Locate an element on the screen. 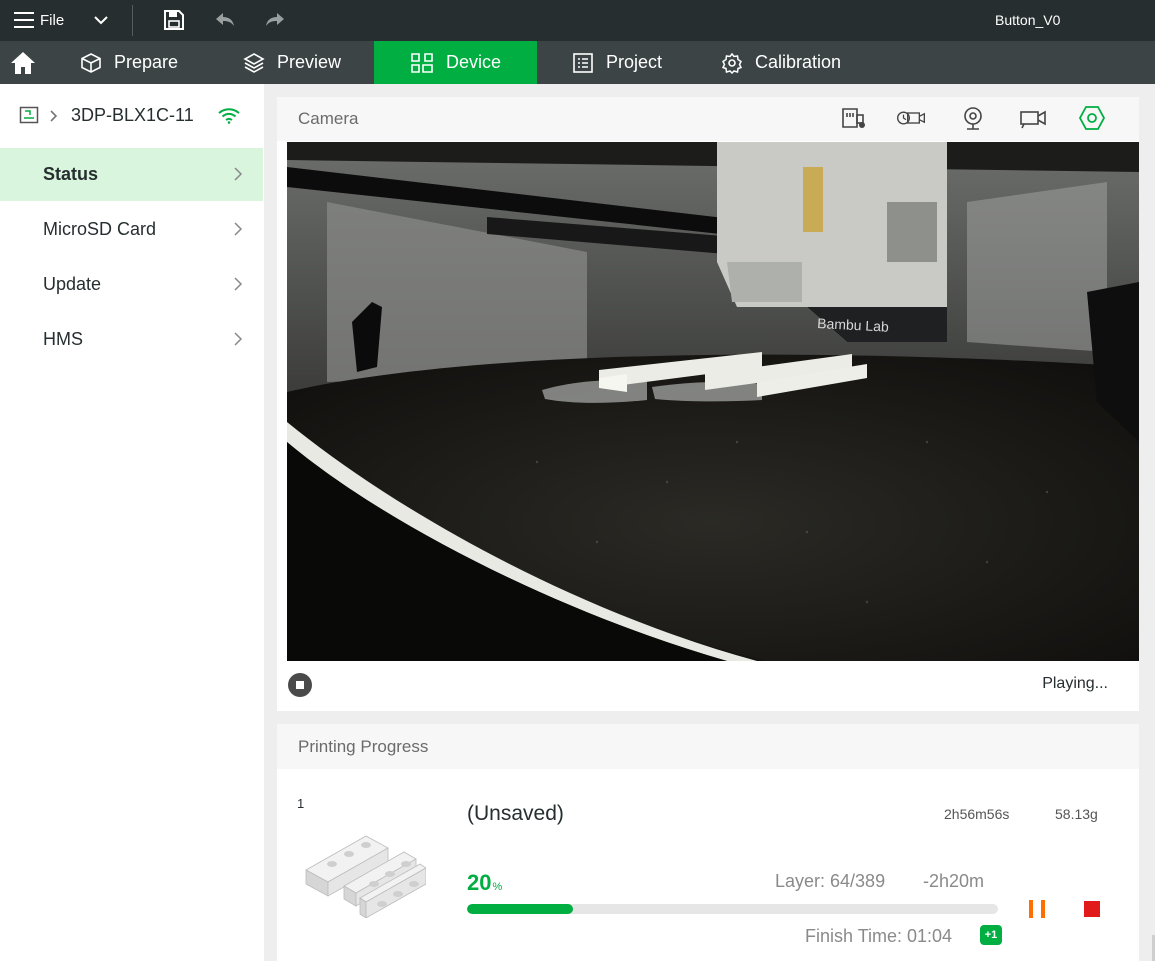 This screenshot has width=1155, height=961. sidebar-item-update: Update is located at coordinates (131, 284).